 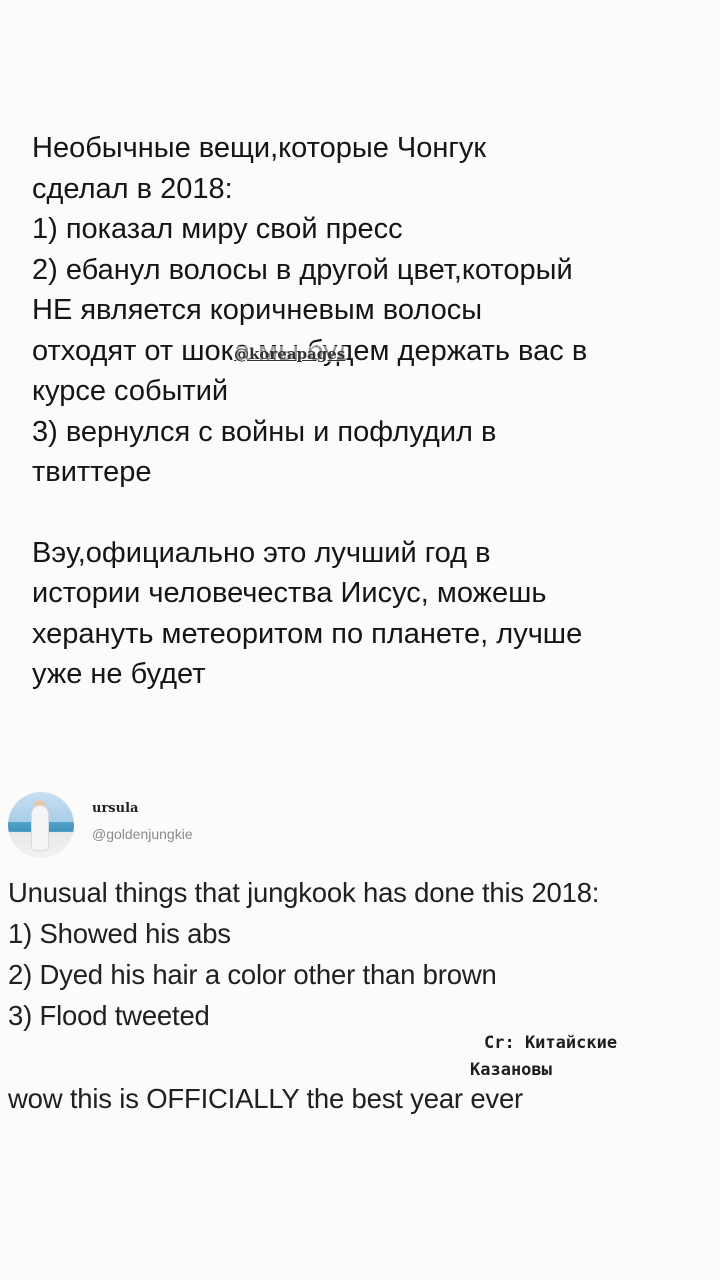 I want to click on credit-line: Казановы, so click(x=511, y=1070).